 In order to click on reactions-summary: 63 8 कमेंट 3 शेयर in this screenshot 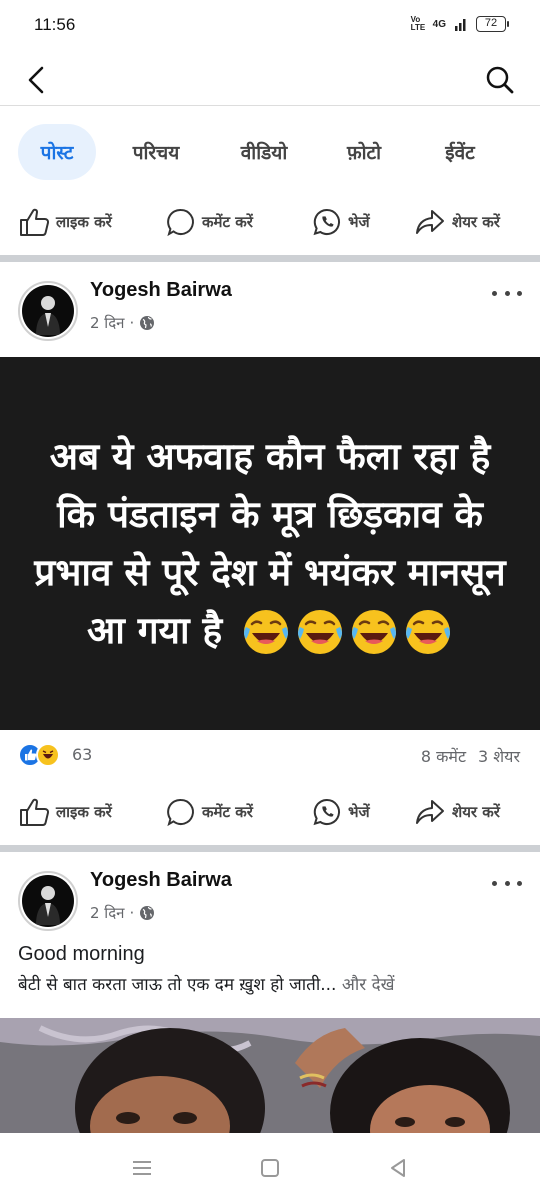, I will do `click(270, 755)`.